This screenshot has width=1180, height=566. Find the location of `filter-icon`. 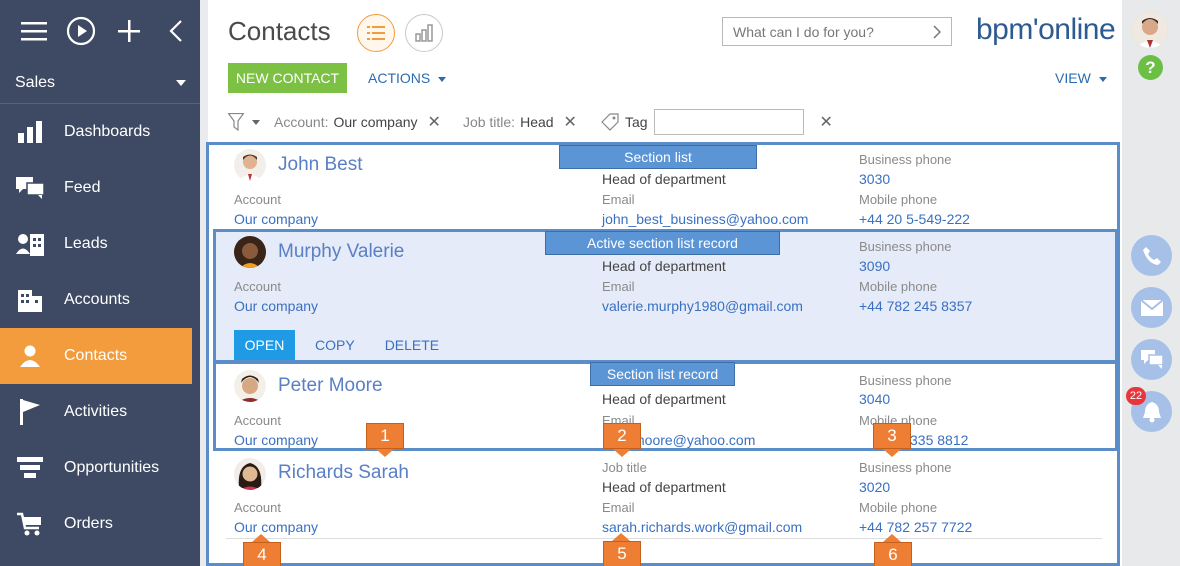

filter-icon is located at coordinates (236, 122).